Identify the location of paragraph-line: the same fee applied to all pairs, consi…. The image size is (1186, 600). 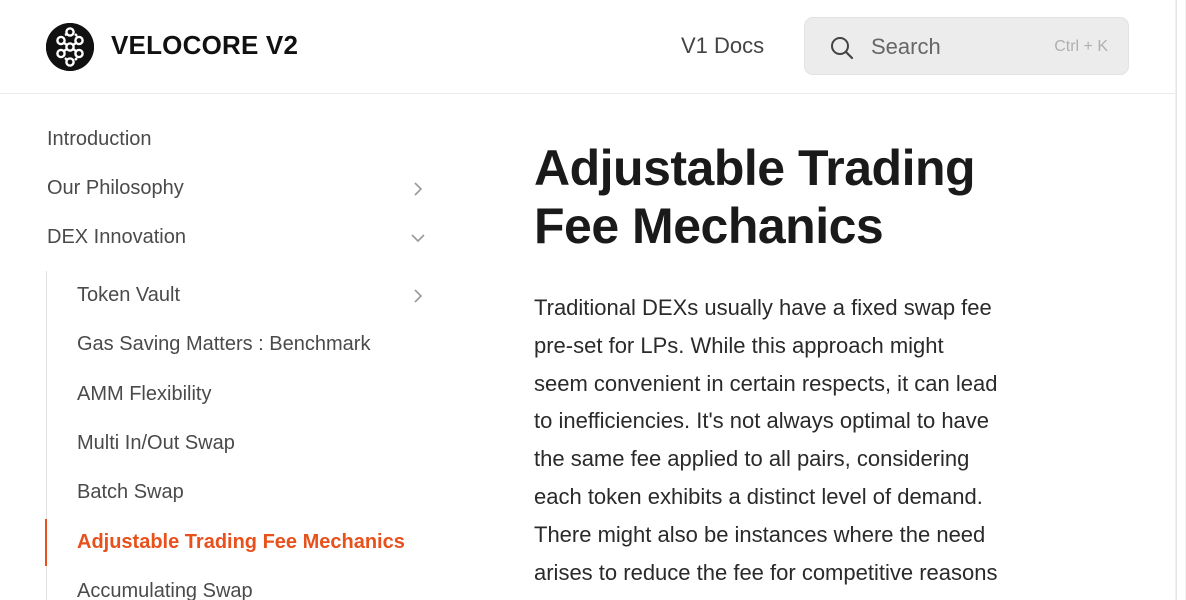
(752, 459).